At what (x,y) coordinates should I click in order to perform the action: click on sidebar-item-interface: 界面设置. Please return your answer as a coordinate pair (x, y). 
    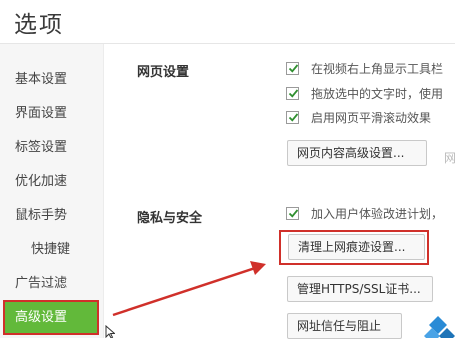
    Looking at the image, I should click on (51, 114).